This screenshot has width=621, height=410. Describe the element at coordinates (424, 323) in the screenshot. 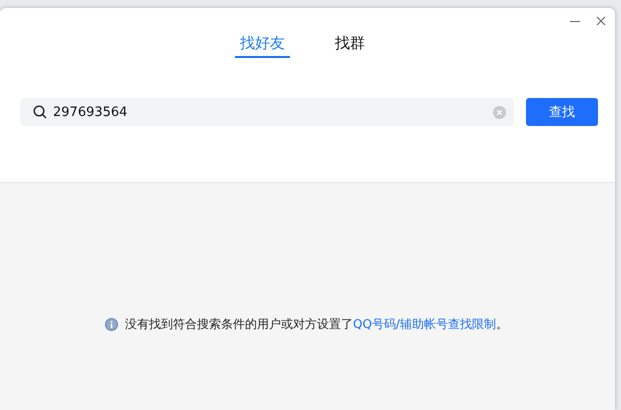

I see `restriction-link: QQ号码/辅助帐号查找限制` at that location.